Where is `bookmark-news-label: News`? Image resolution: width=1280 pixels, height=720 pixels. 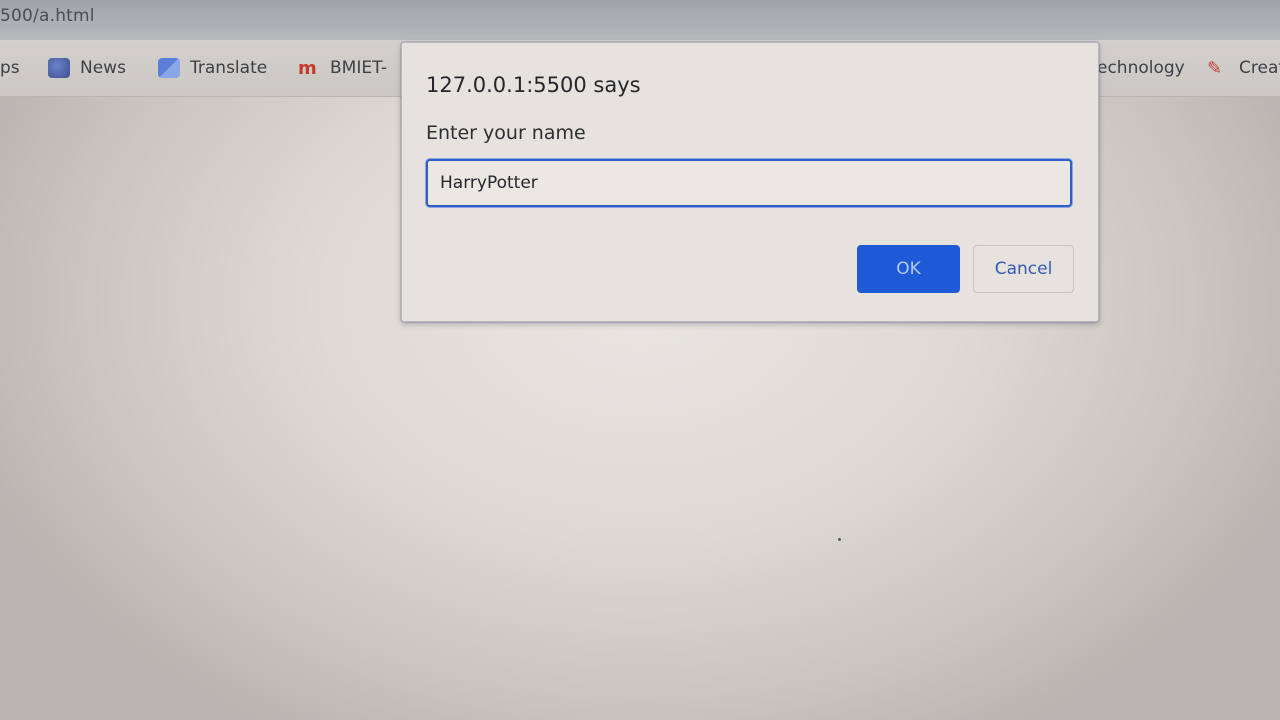
bookmark-news-label: News is located at coordinates (103, 68).